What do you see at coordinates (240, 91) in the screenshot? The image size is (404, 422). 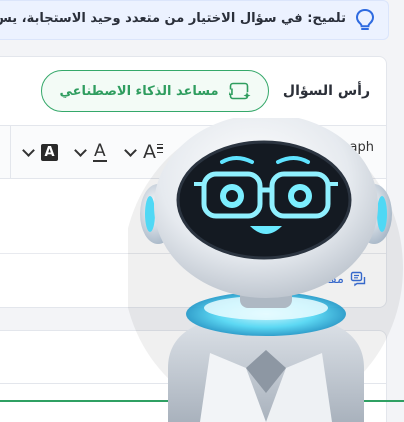 I see `ai-sparkle-icon: AI` at bounding box center [240, 91].